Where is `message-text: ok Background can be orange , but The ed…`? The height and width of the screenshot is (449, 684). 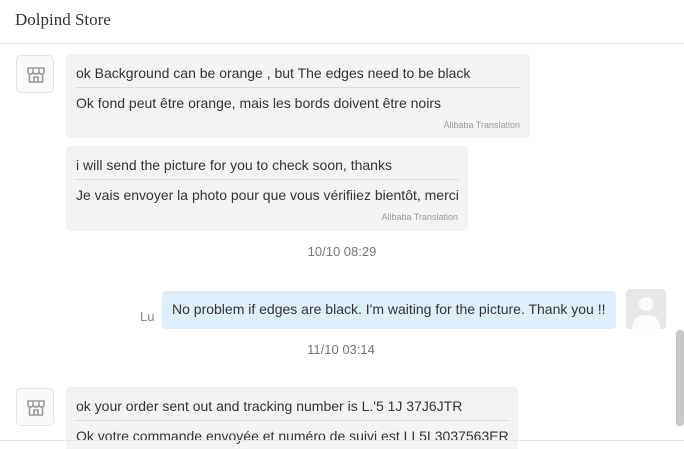 message-text: ok Background can be orange , but The ed… is located at coordinates (273, 73).